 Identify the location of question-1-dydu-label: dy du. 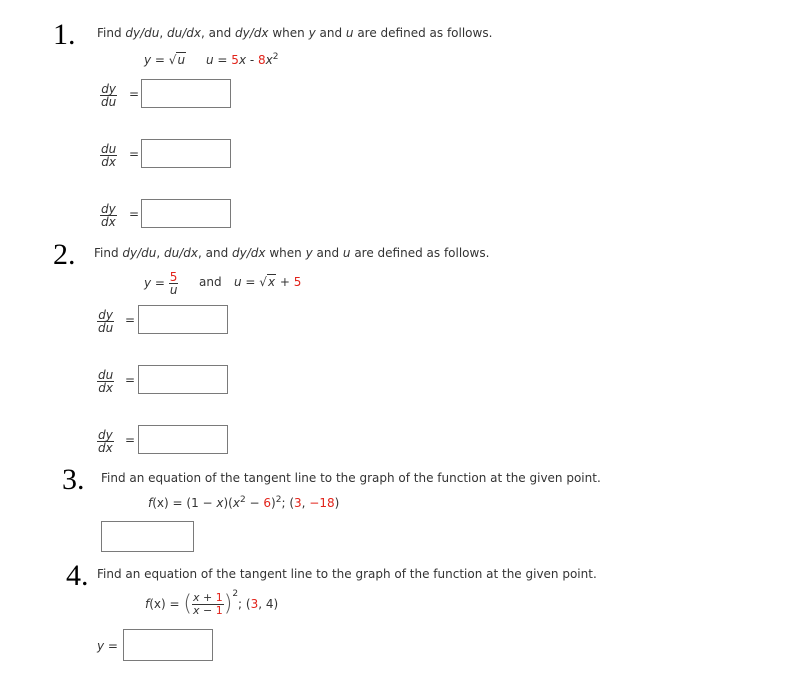
(109, 96).